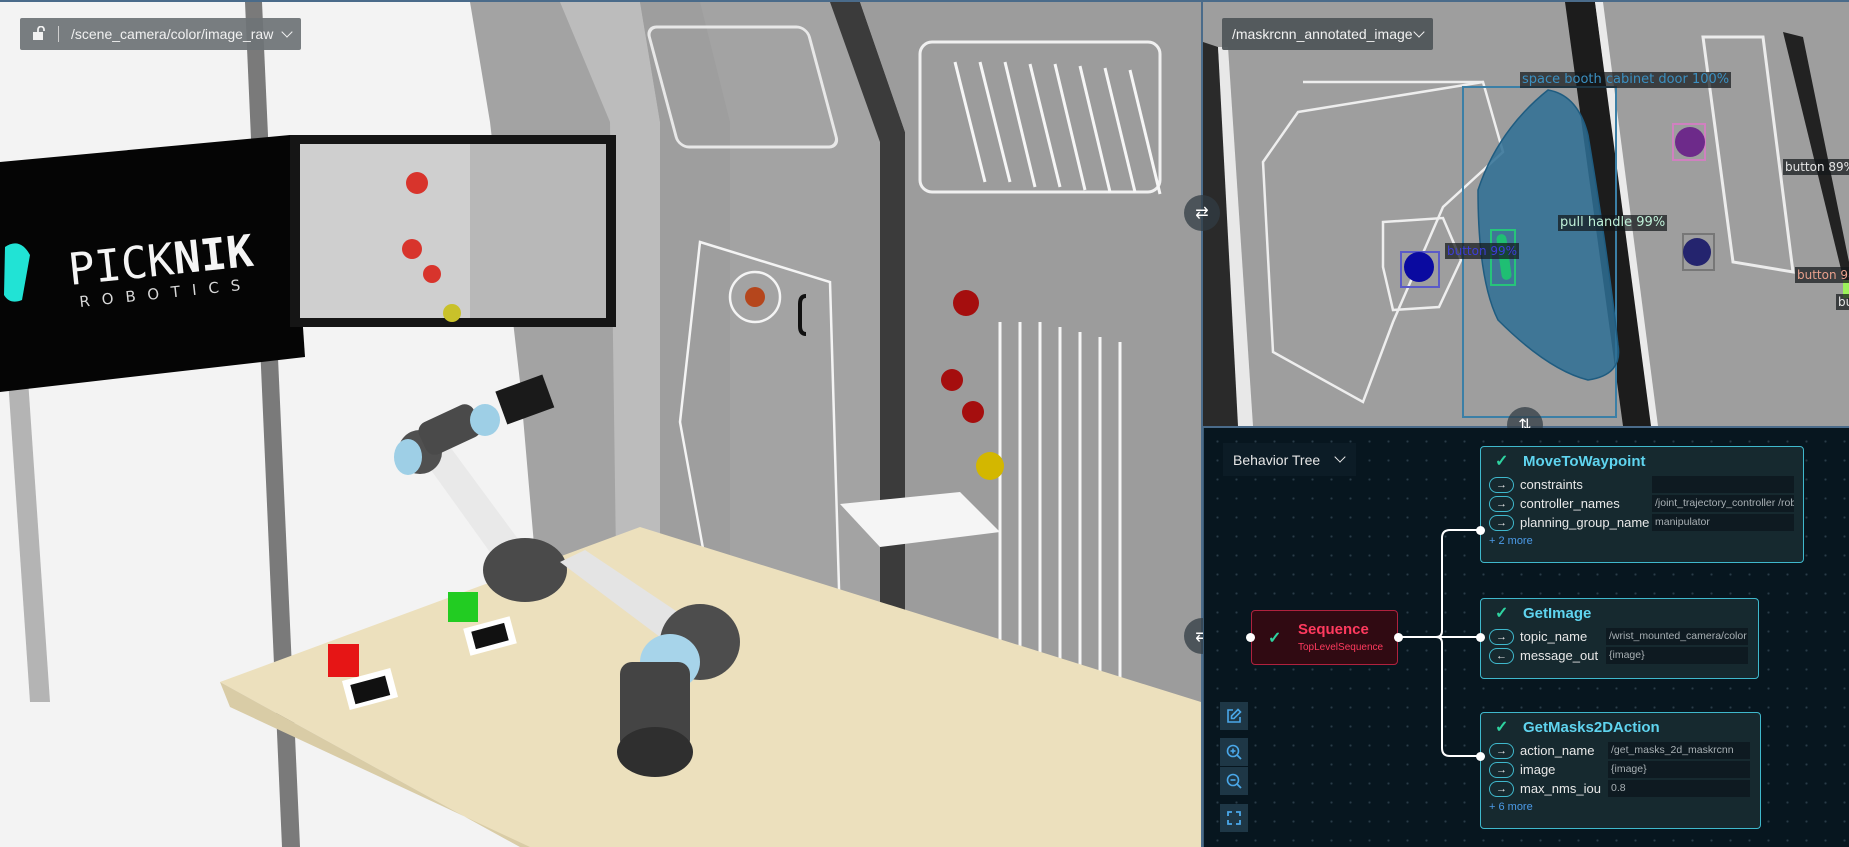 This screenshot has height=847, width=1849. I want to click on node-title: MoveToWaypoint, so click(1584, 461).